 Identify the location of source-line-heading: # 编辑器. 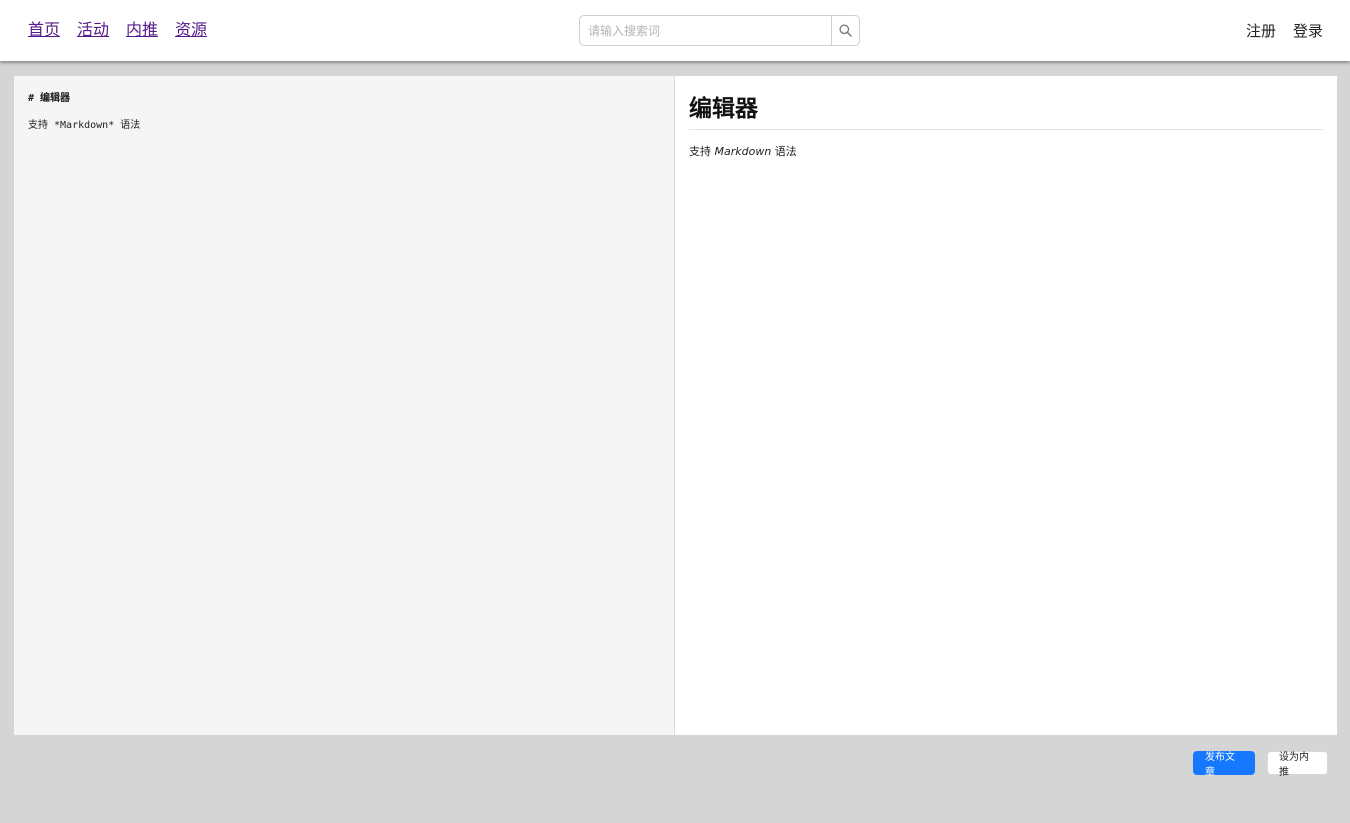
(344, 99).